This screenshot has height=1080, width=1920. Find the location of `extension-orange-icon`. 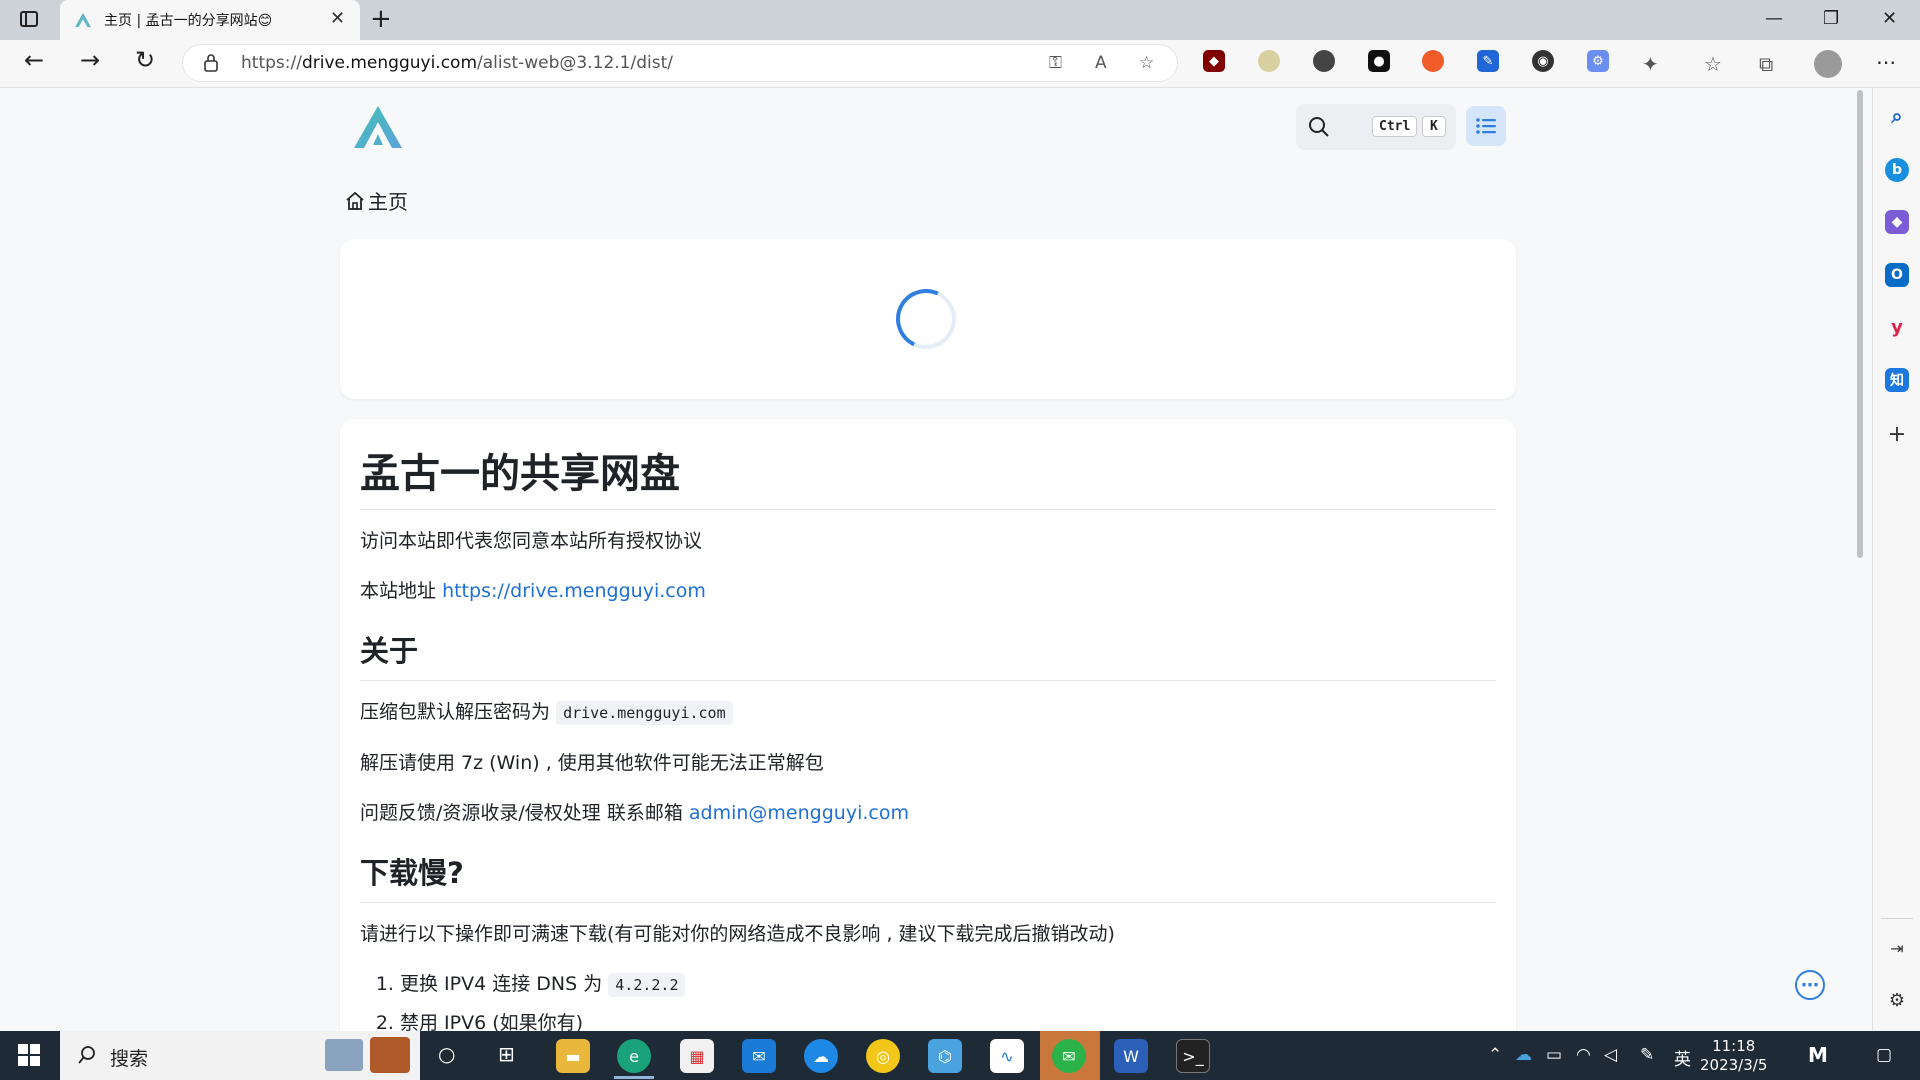

extension-orange-icon is located at coordinates (1433, 61).